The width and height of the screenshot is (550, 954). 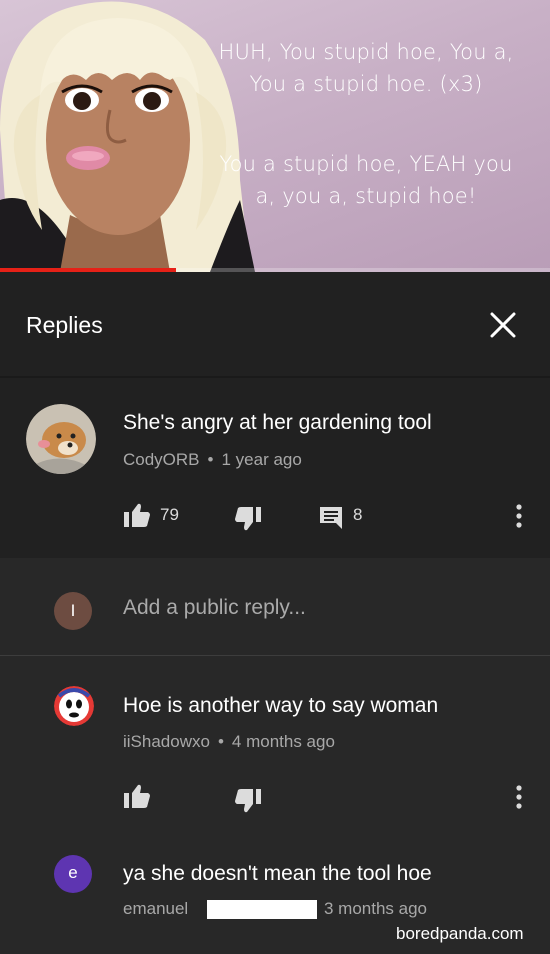 I want to click on comment-time: 1 year ago, so click(x=261, y=459).